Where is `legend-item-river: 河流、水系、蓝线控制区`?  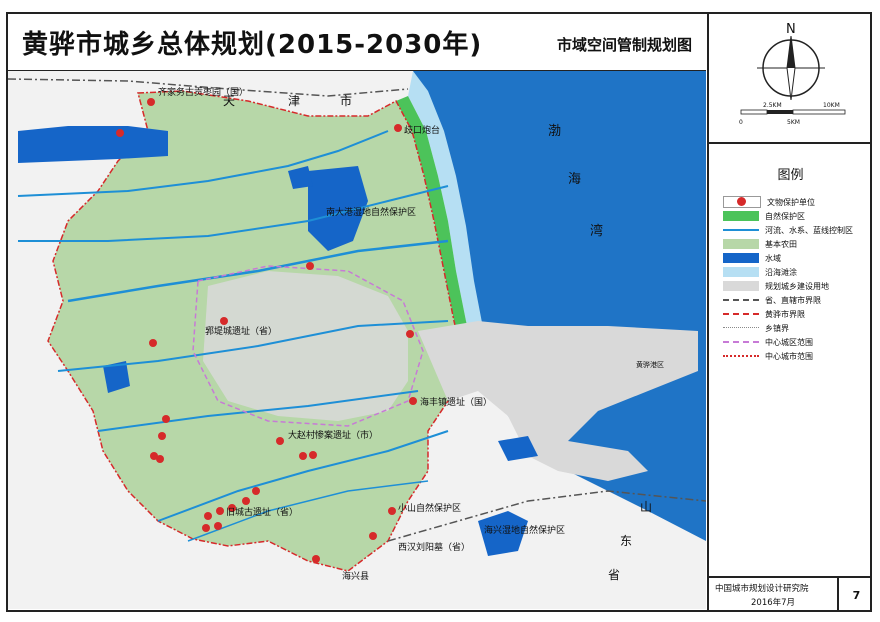 legend-item-river: 河流、水系、蓝线控制区 is located at coordinates (788, 230).